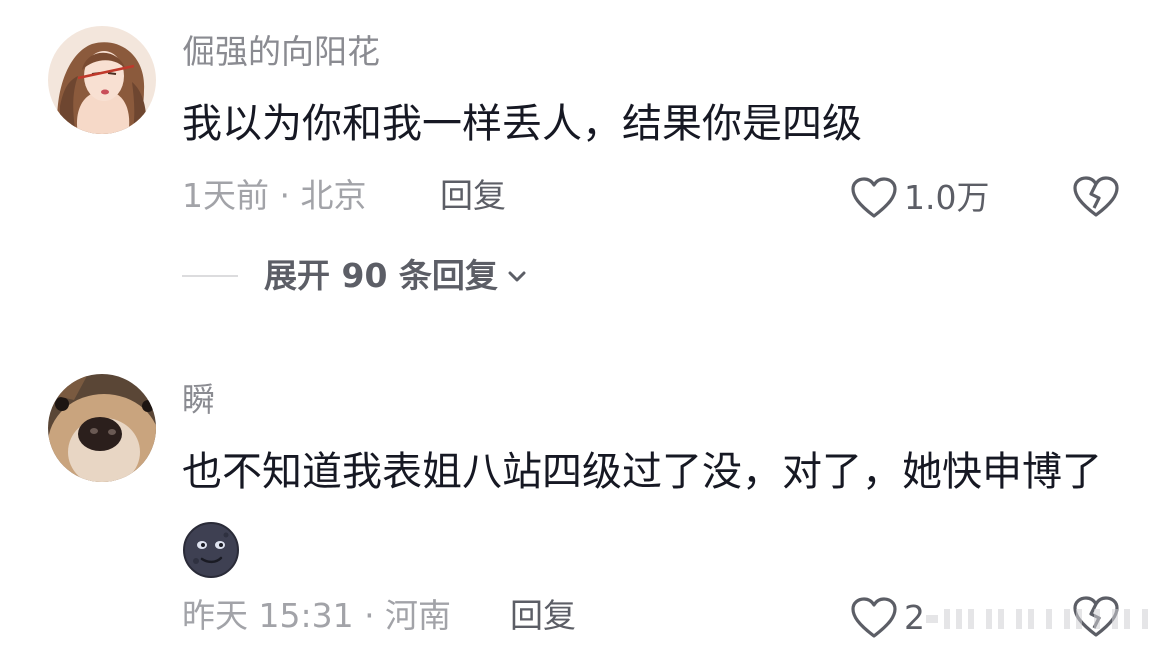 This screenshot has height=647, width=1170. Describe the element at coordinates (642, 472) in the screenshot. I see `comment-text-content: 也不知道我表姐八站四级过了没，对了，她快申博了` at that location.